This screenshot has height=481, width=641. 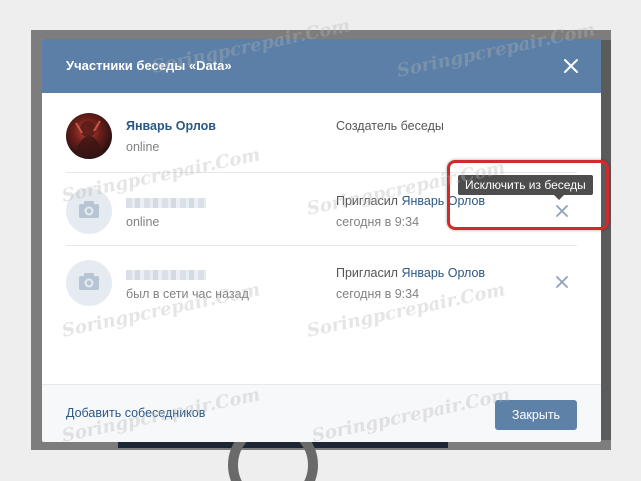 What do you see at coordinates (605, 240) in the screenshot?
I see `dimmed-background-edge` at bounding box center [605, 240].